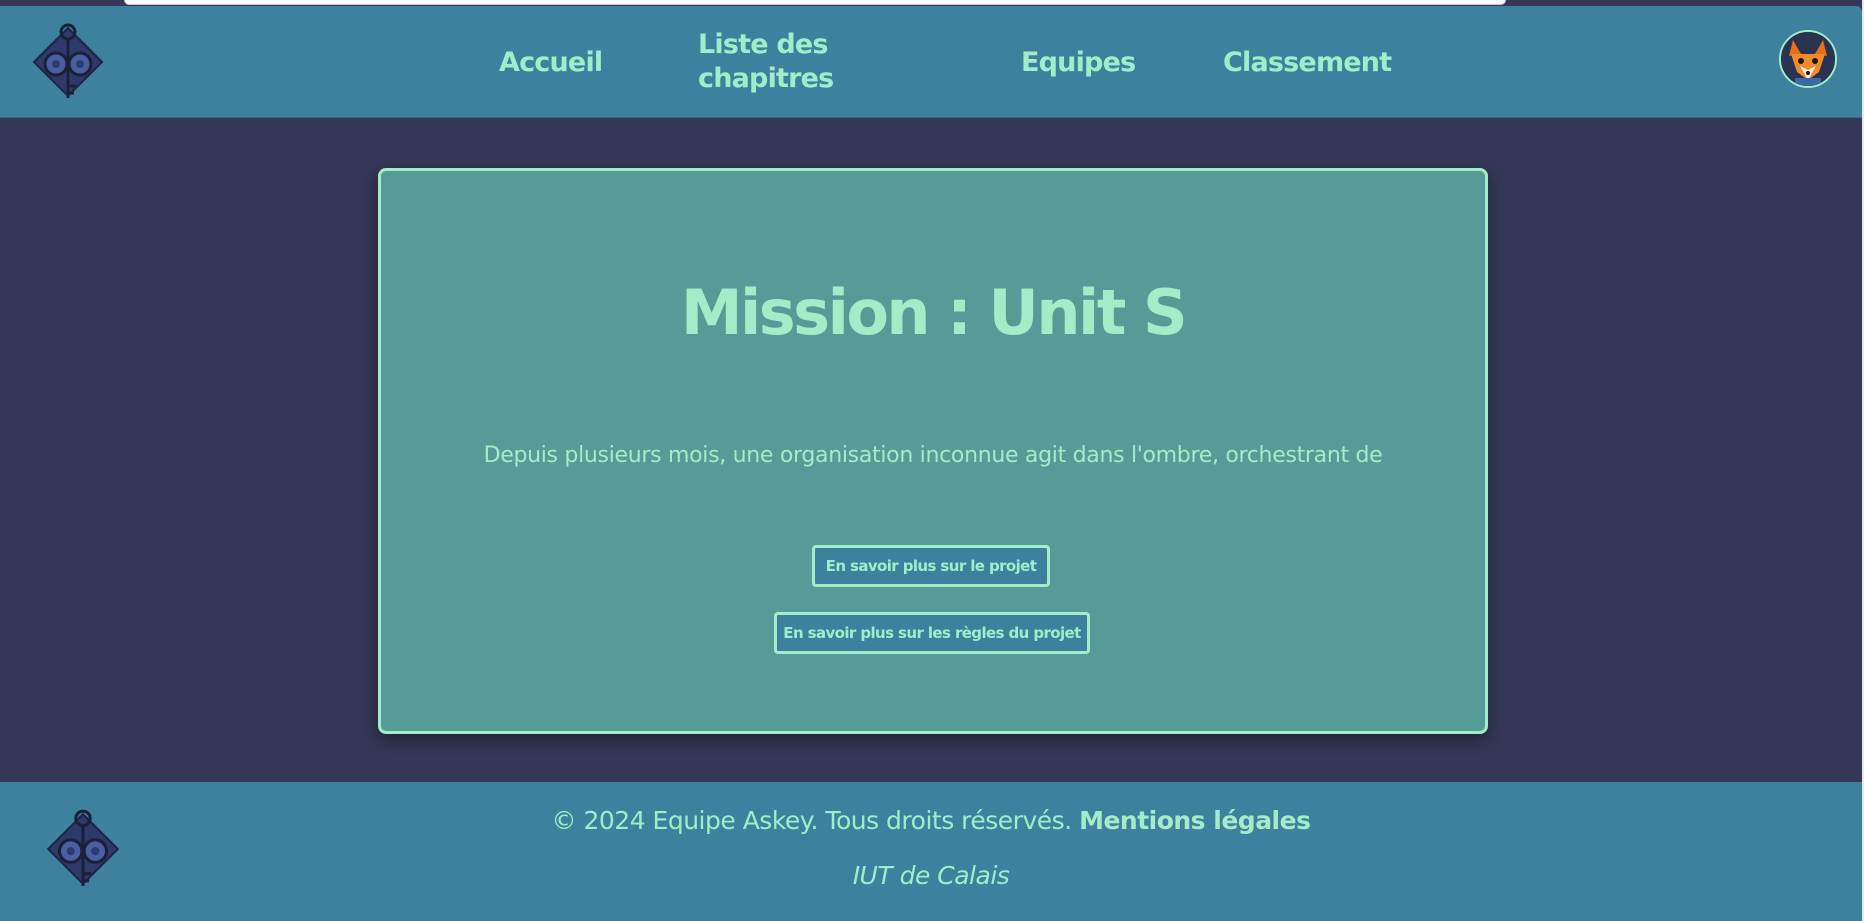 The height and width of the screenshot is (921, 1864). I want to click on nav-liste-des-chapitres: Liste des chapitres, so click(768, 62).